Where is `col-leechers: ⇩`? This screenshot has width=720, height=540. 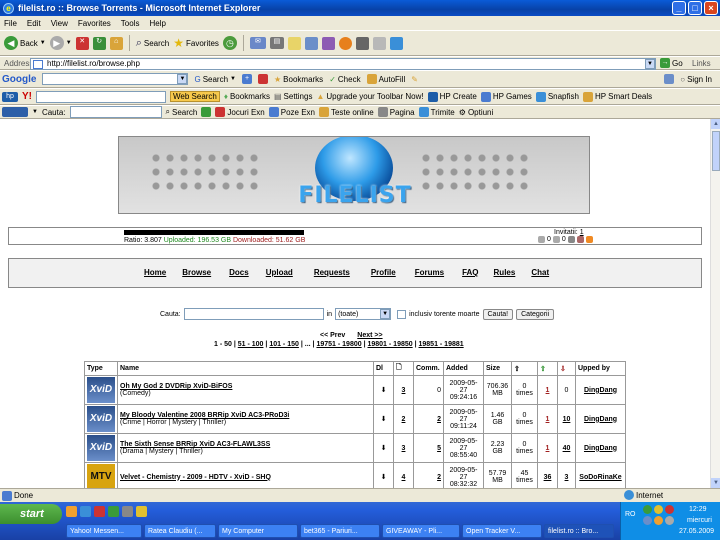 col-leechers: ⇩ is located at coordinates (566, 368).